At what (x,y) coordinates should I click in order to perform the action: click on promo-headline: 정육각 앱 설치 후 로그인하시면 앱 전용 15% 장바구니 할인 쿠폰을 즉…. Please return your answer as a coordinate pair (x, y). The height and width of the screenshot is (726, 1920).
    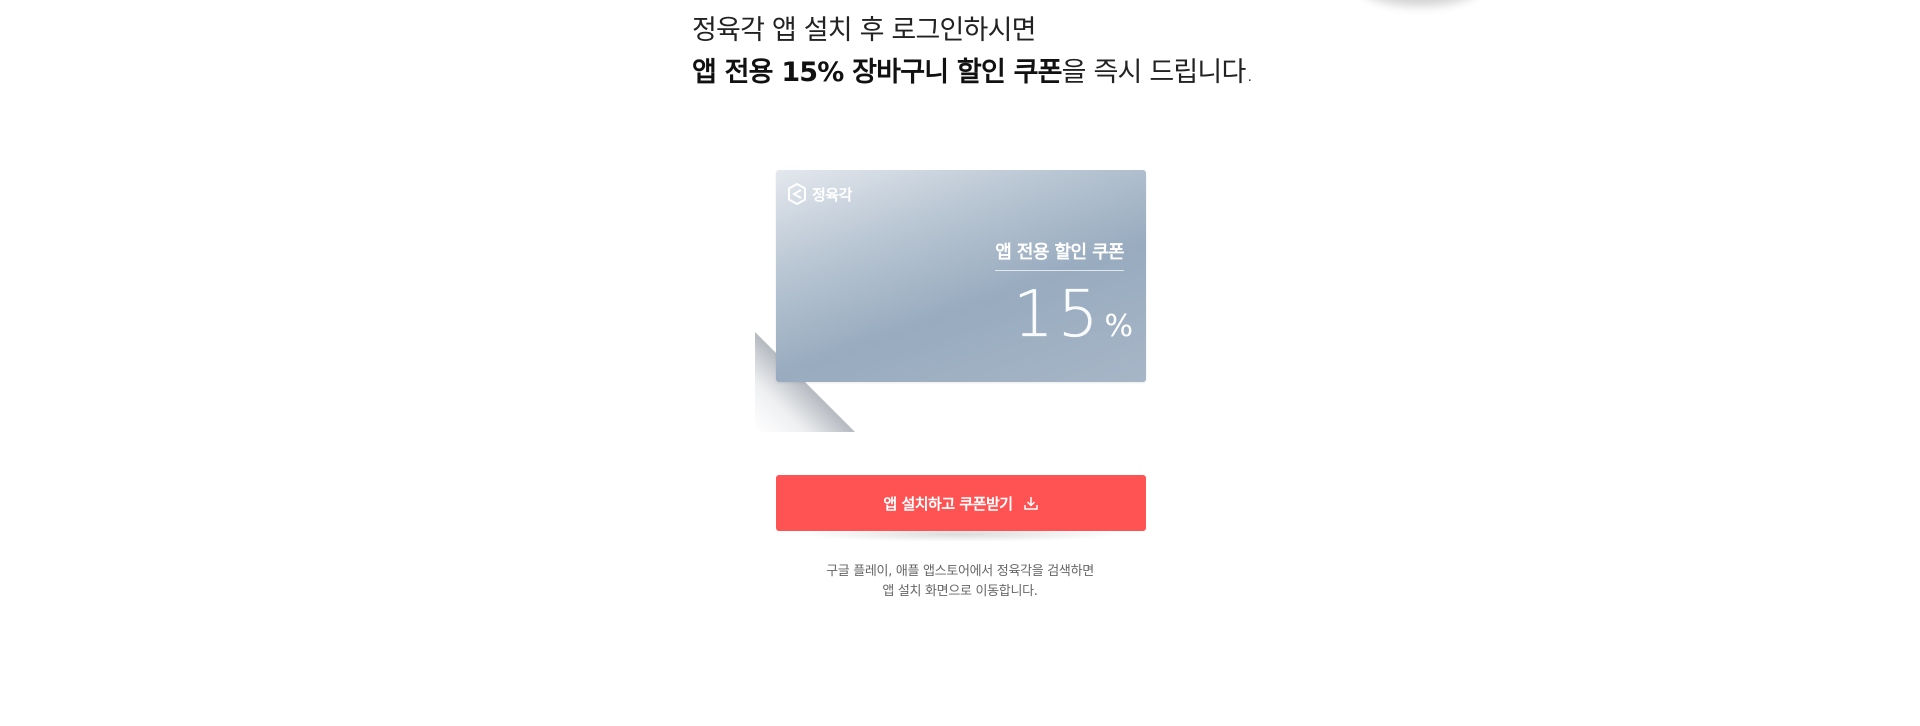
    Looking at the image, I should click on (973, 52).